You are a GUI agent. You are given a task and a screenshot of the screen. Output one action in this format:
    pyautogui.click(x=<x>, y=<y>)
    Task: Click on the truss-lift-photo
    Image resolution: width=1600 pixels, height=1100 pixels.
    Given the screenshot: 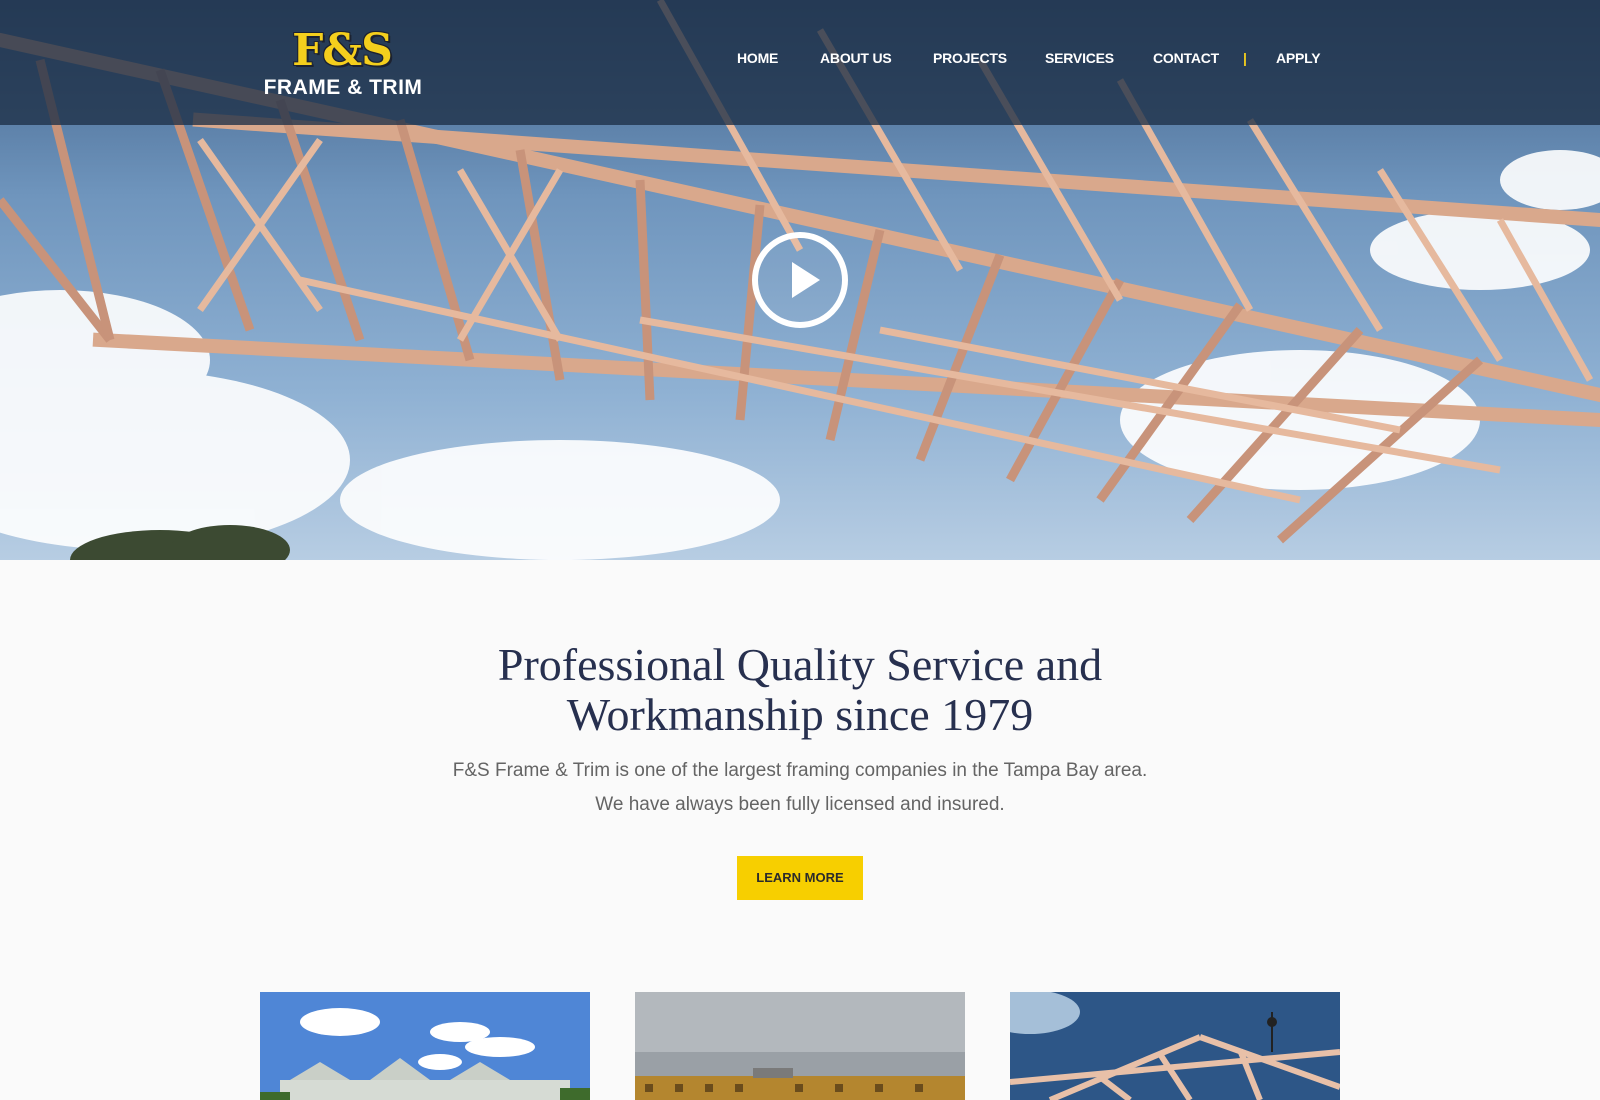 What is the action you would take?
    pyautogui.click(x=1175, y=1046)
    